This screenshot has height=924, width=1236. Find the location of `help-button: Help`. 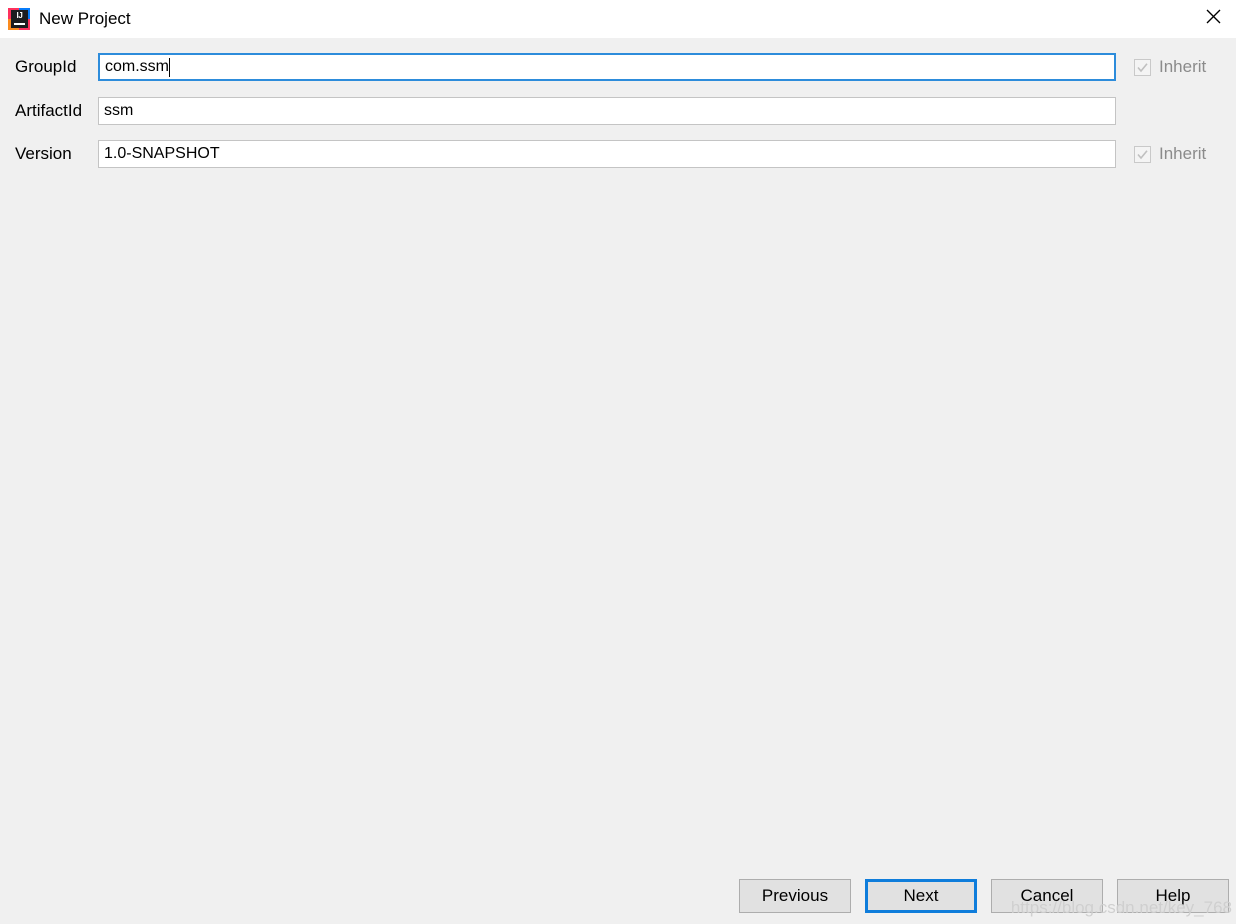

help-button: Help is located at coordinates (1173, 896).